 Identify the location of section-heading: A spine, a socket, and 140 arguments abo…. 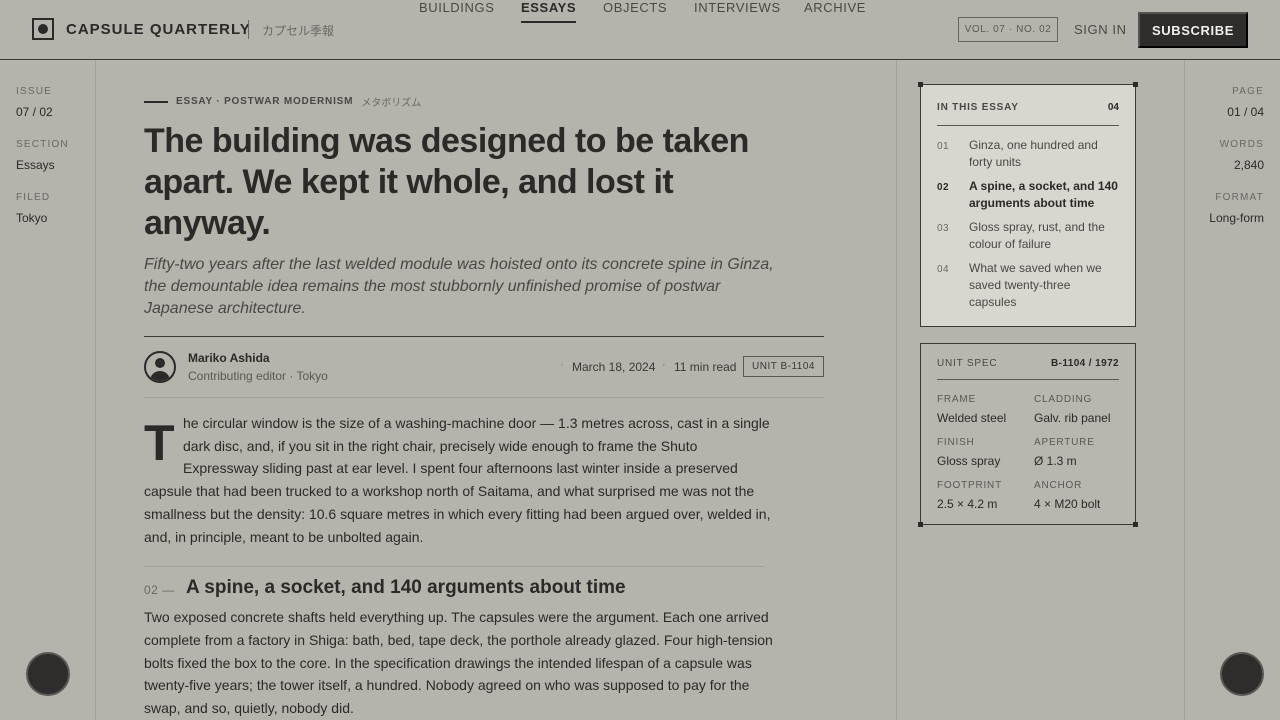
(406, 587).